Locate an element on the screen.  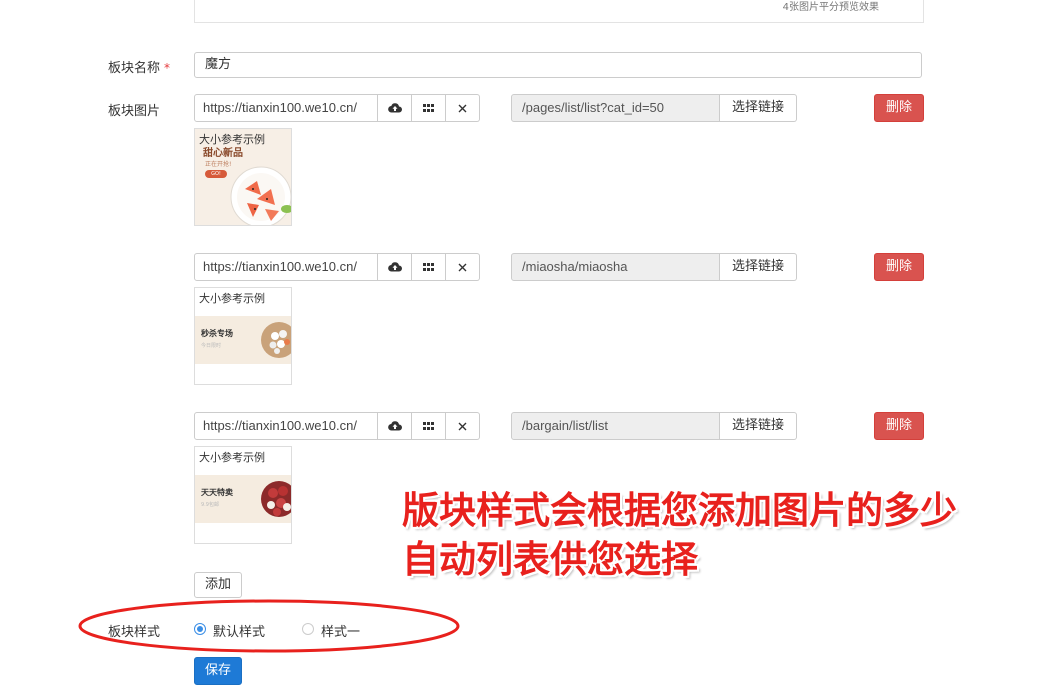
thumbnail-title: 甜心新品 is located at coordinates (223, 153).